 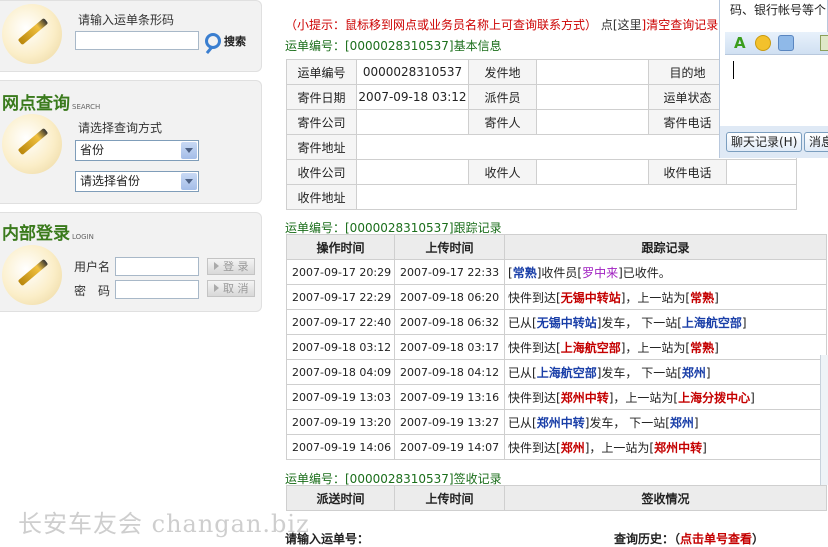 What do you see at coordinates (340, 247) in the screenshot?
I see `header-op-time: 操作时间` at bounding box center [340, 247].